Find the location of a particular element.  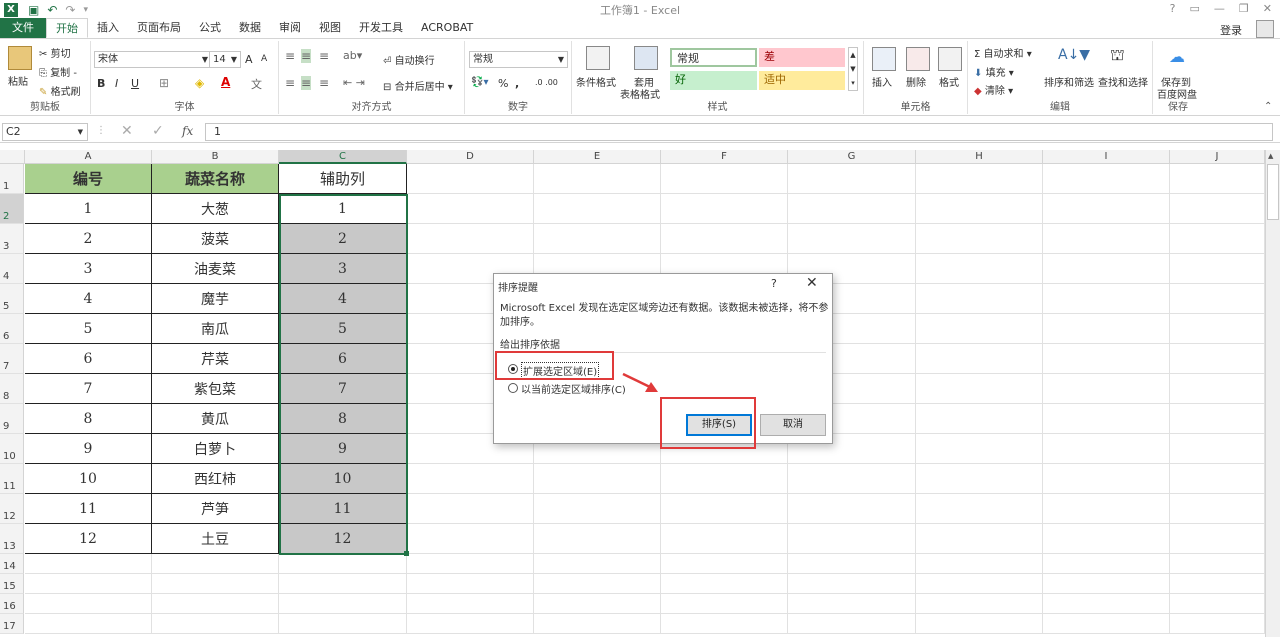

minimize-icon: — is located at coordinates (1219, 8).